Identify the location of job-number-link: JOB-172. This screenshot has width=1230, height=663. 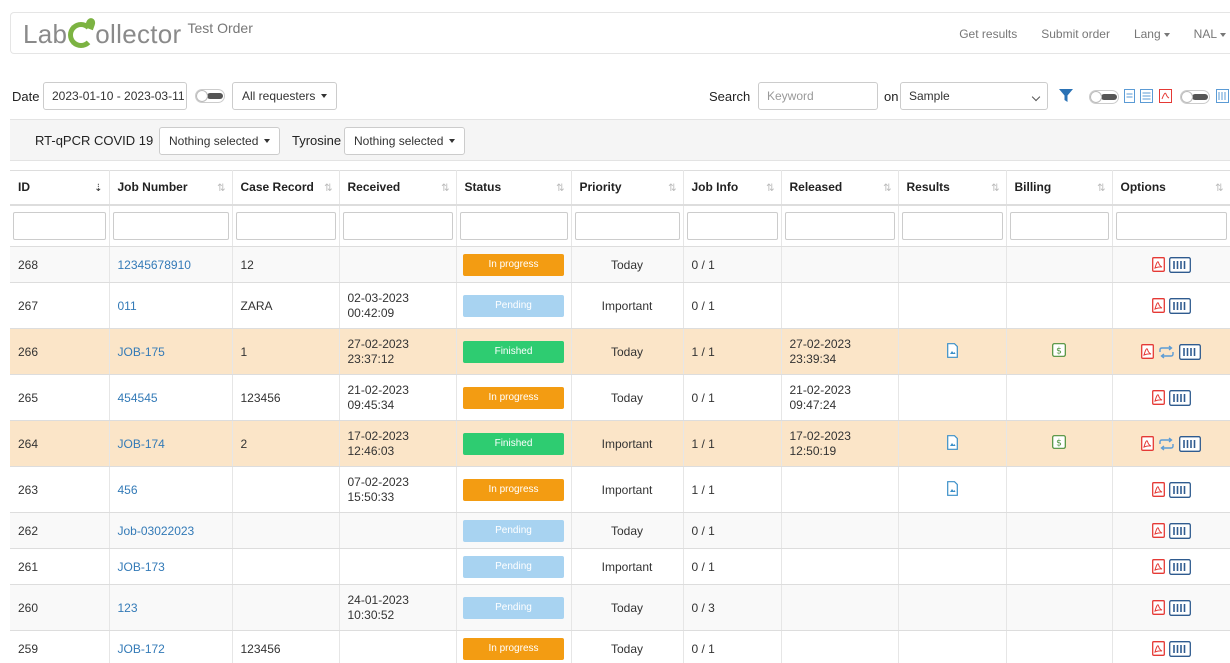
(141, 649).